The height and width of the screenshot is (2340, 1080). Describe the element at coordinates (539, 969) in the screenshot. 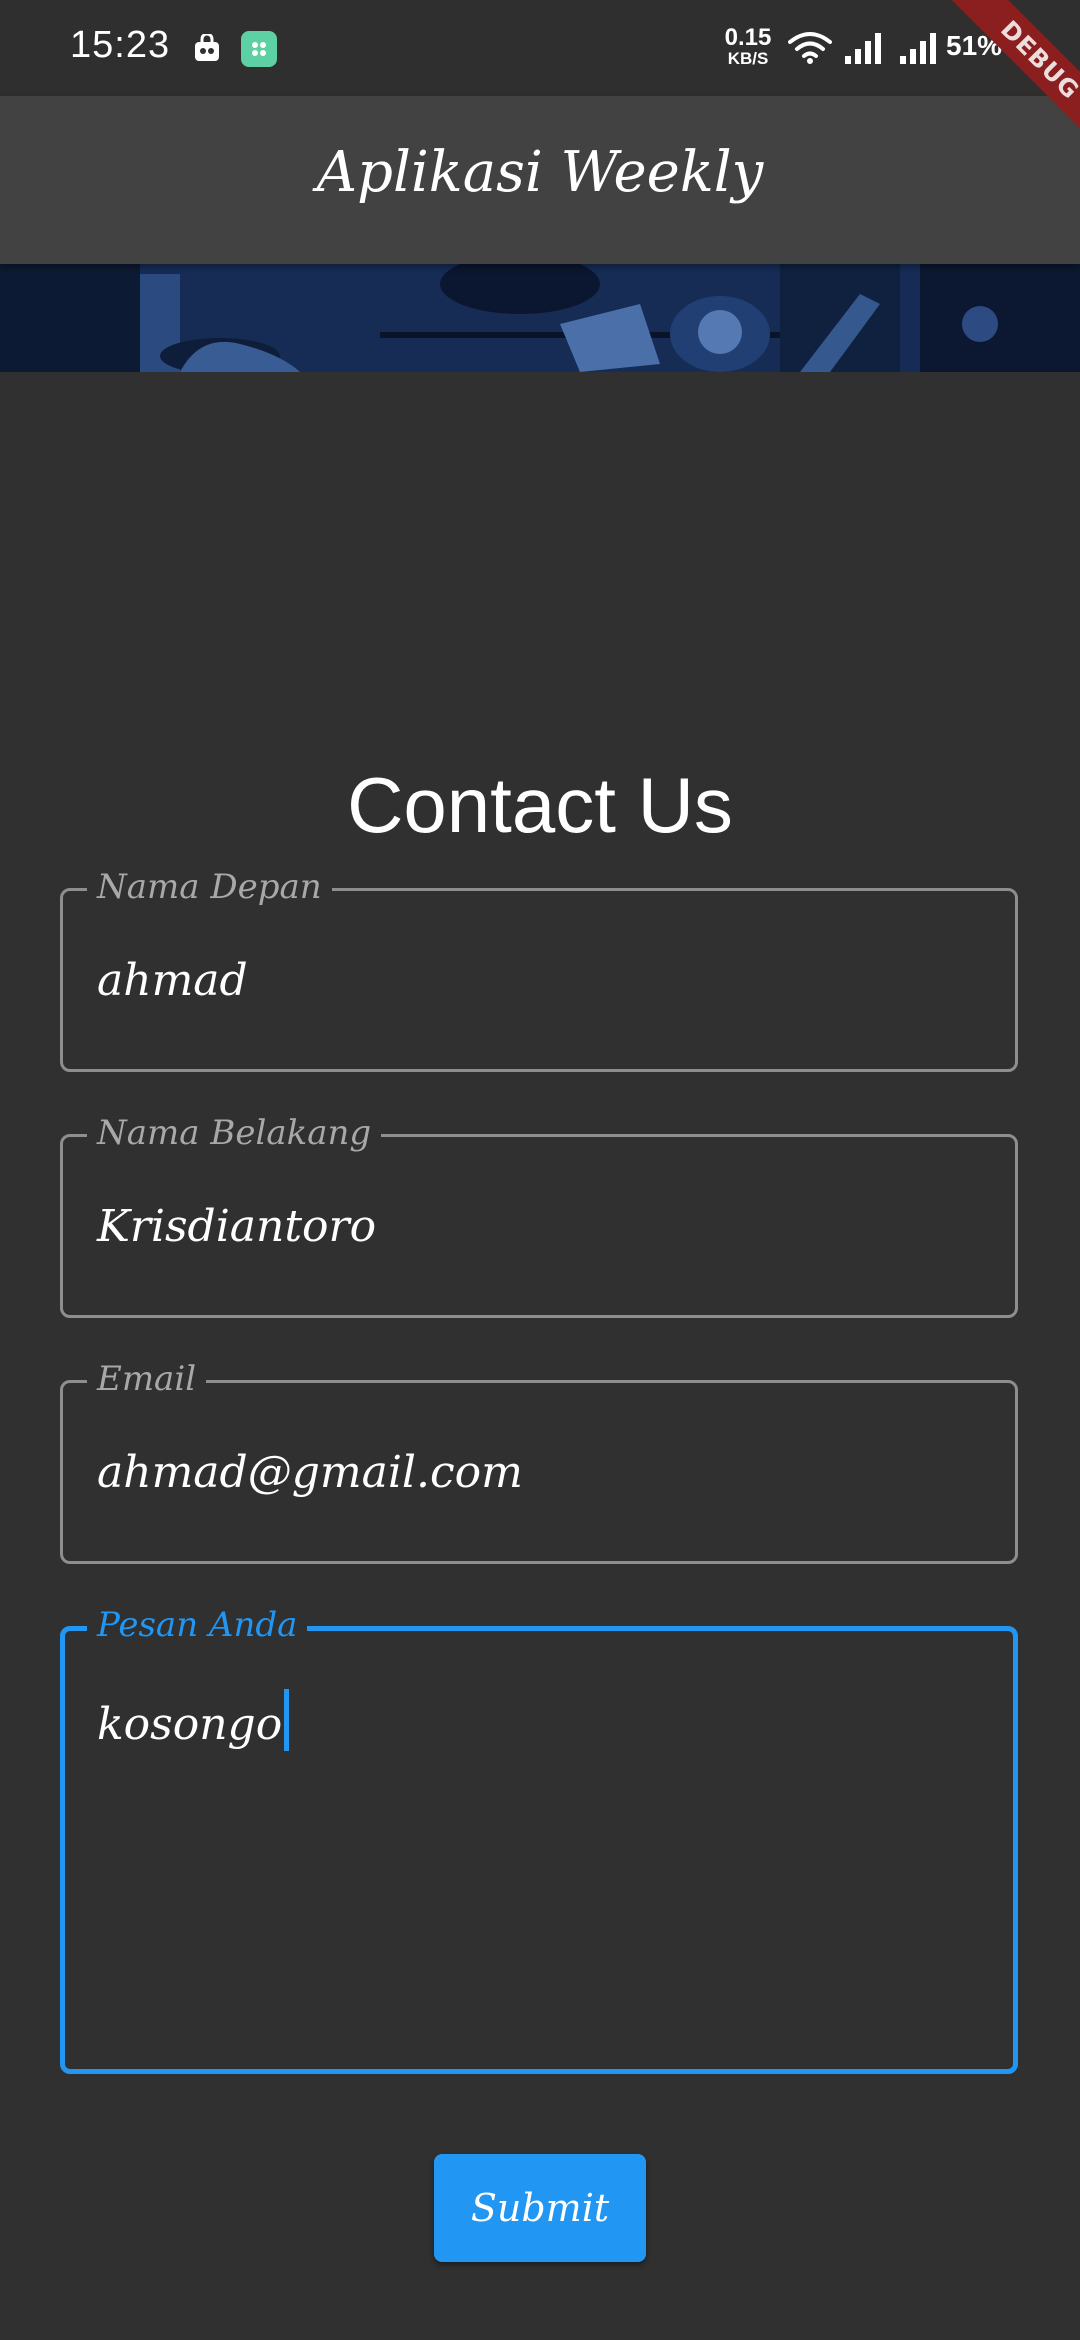

I see `first-name-field: Nama Depan ahmad` at that location.